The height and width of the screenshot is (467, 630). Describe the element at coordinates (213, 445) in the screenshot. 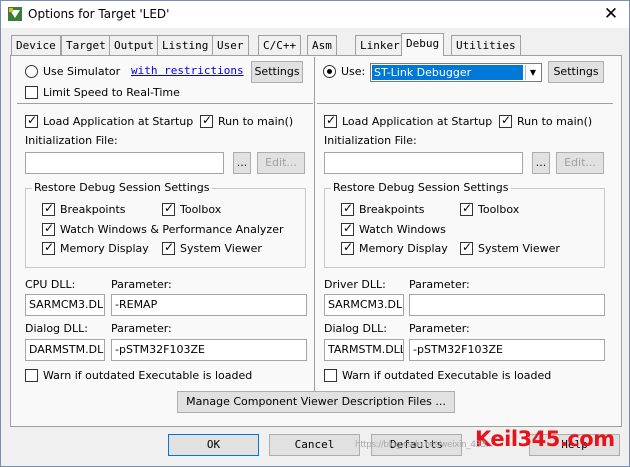

I see `ok-button: OK` at that location.